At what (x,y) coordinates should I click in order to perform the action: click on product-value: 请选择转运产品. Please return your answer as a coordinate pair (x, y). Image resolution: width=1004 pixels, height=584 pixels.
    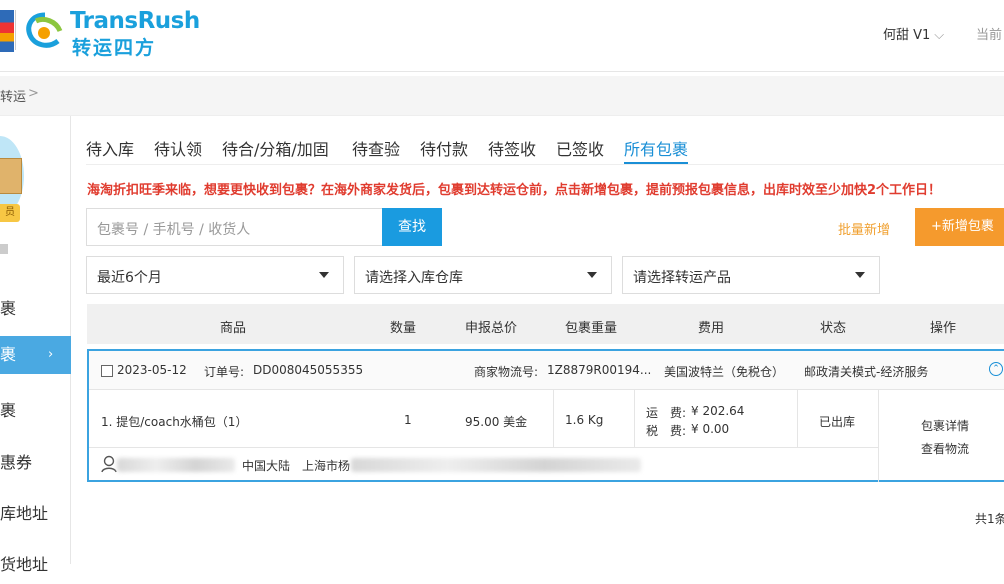
    Looking at the image, I should click on (682, 278).